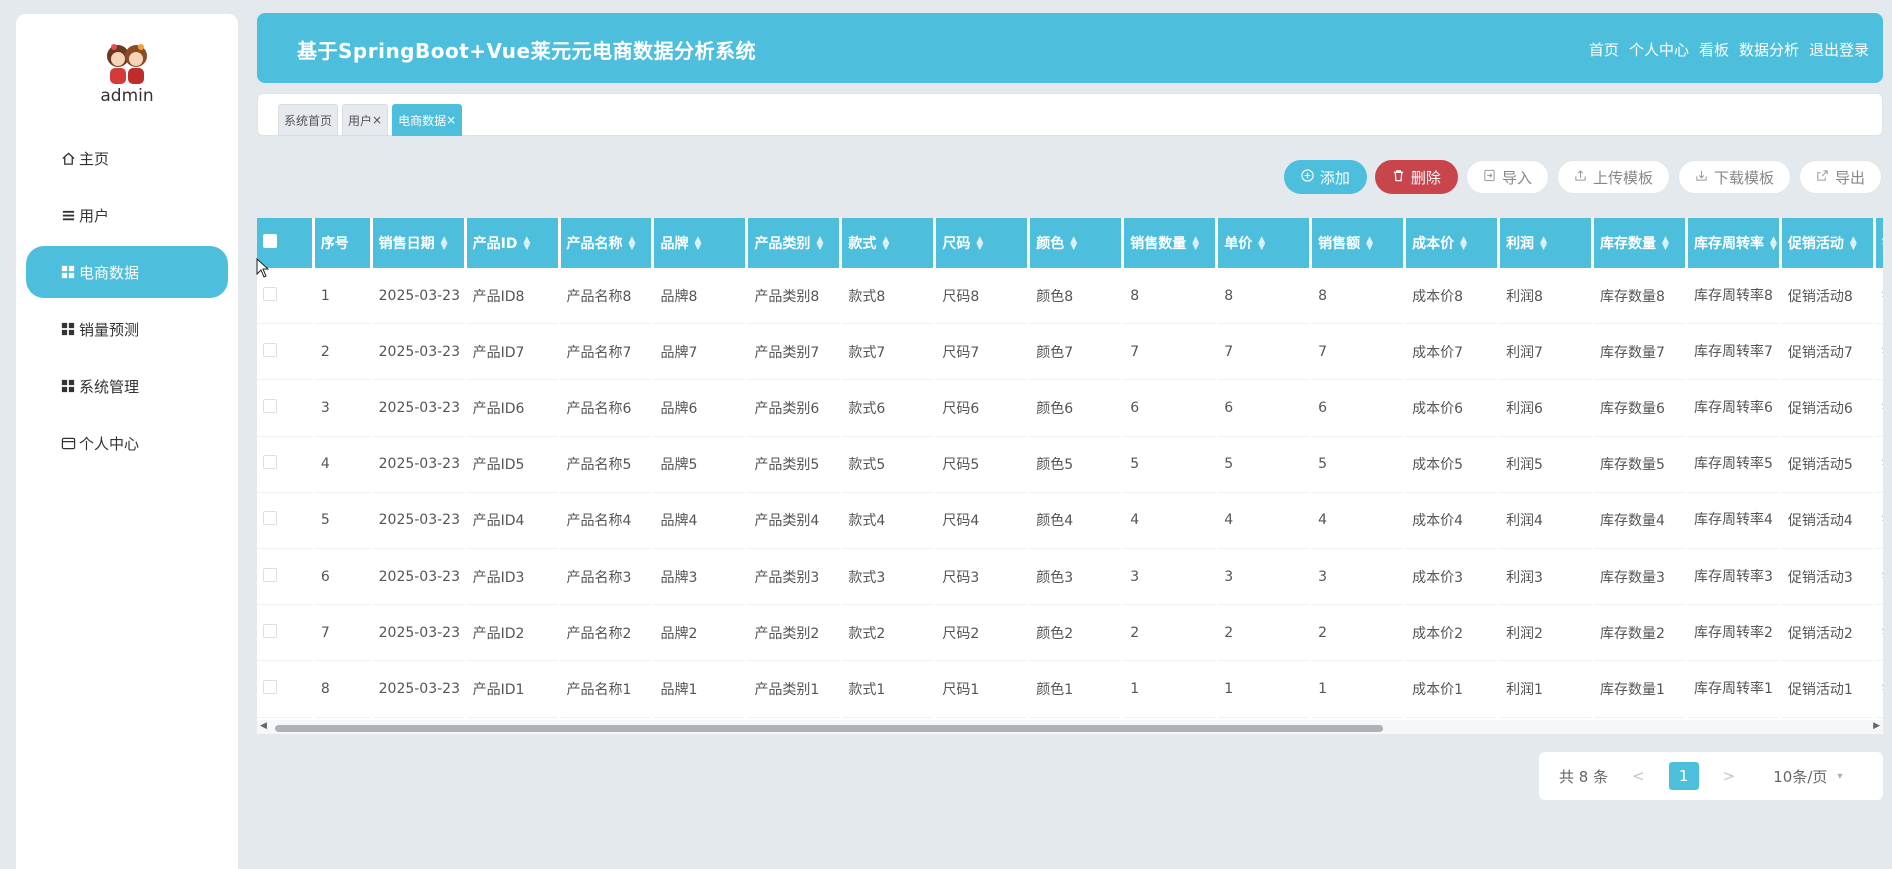 This screenshot has height=869, width=1892. What do you see at coordinates (127, 386) in the screenshot?
I see `sidebar-item-system-management: 系统管理` at bounding box center [127, 386].